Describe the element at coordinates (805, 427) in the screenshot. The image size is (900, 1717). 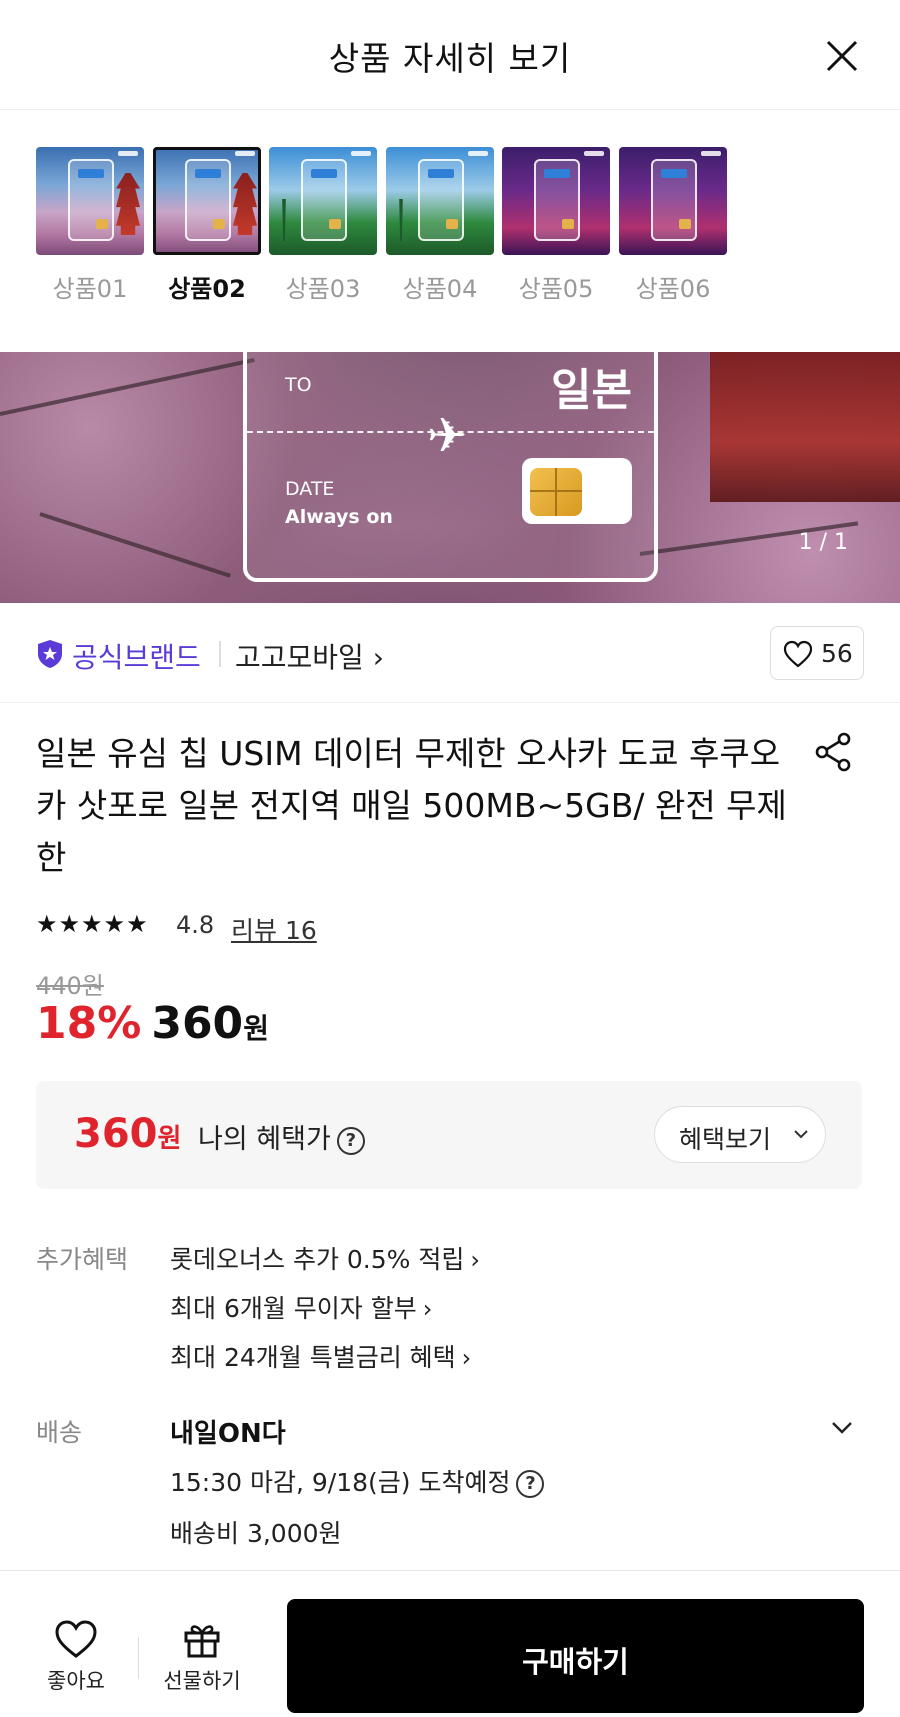
I see `temple-background` at that location.